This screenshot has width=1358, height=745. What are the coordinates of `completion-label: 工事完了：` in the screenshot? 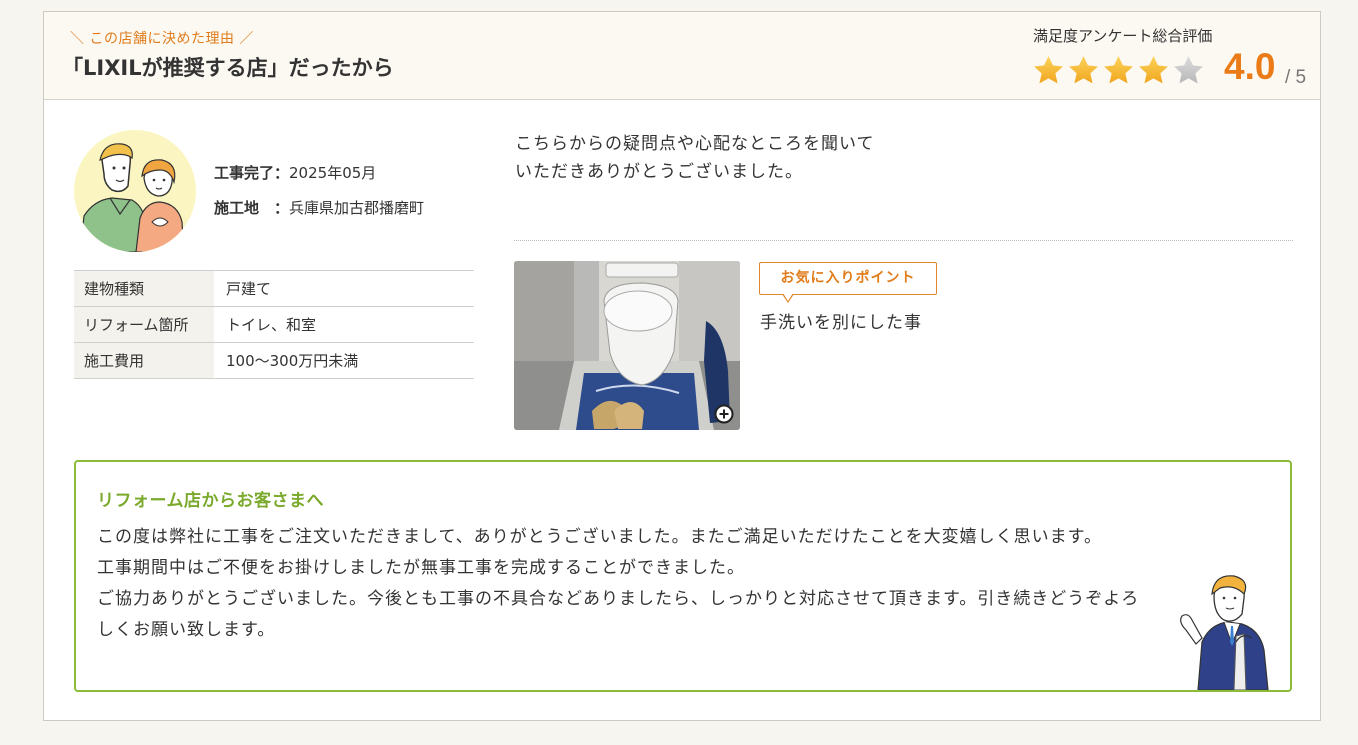 It's located at (252, 173).